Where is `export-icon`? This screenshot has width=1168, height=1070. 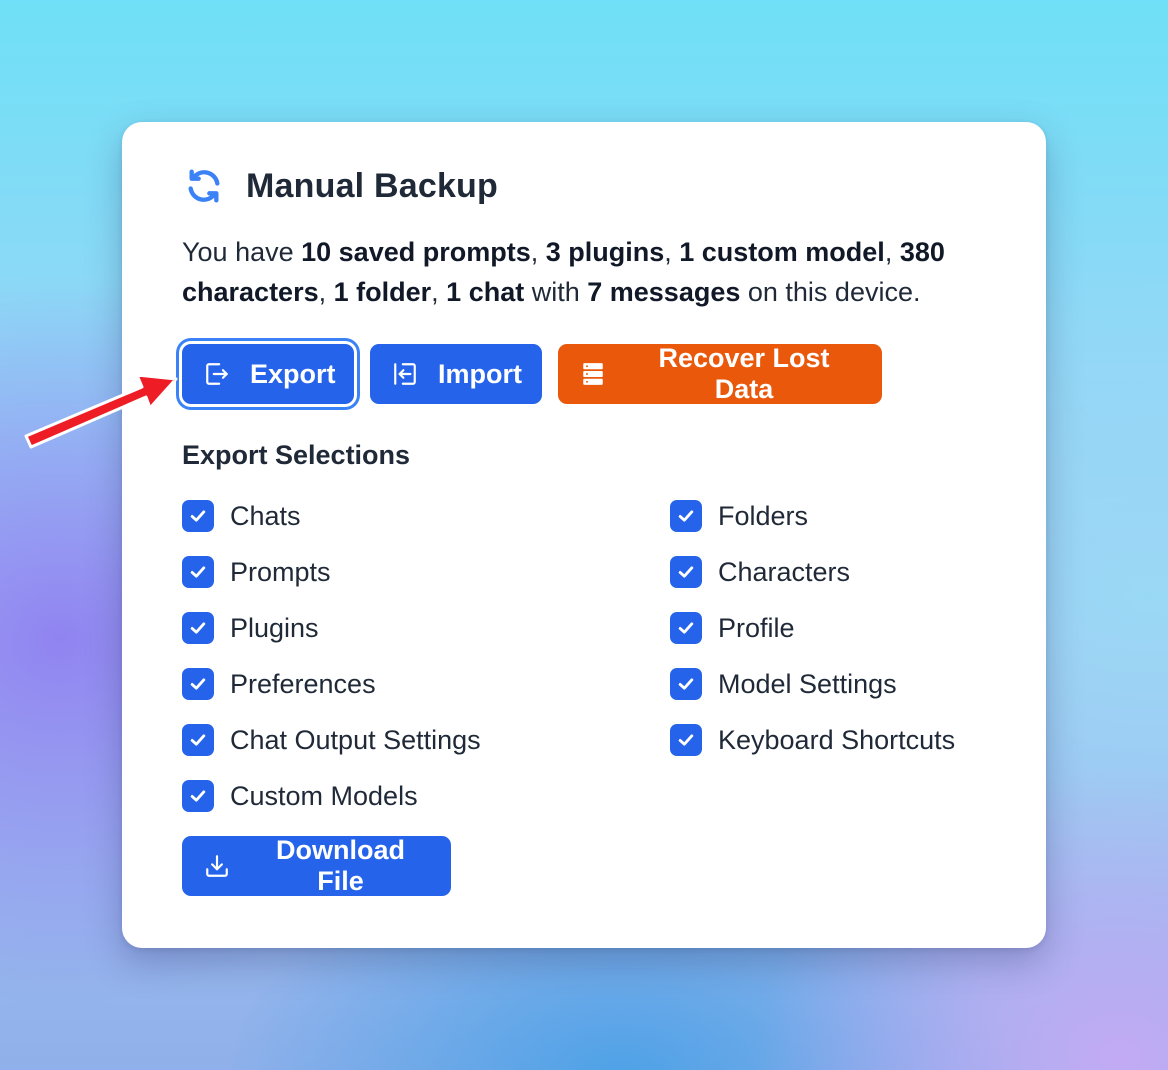 export-icon is located at coordinates (217, 374).